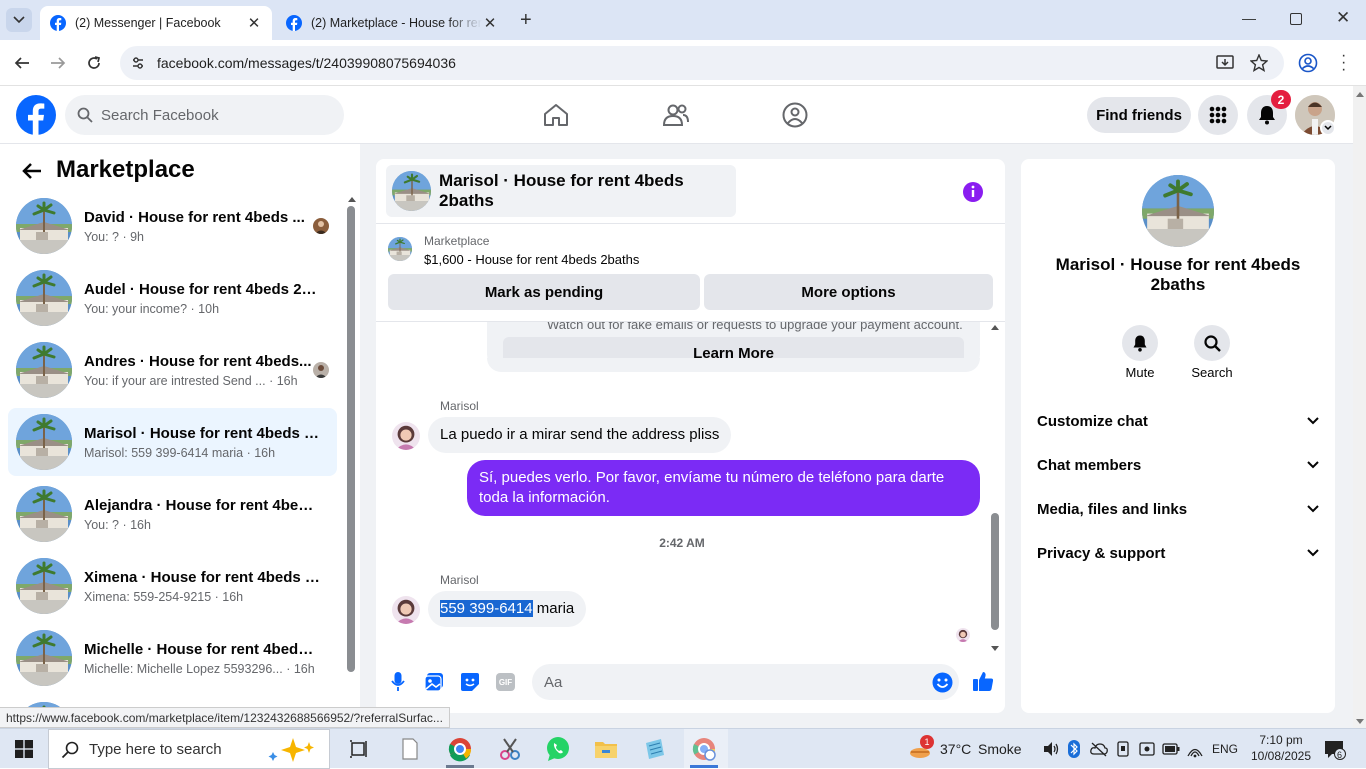 Image resolution: width=1366 pixels, height=769 pixels. I want to click on facebook-logo-icon, so click(36, 115).